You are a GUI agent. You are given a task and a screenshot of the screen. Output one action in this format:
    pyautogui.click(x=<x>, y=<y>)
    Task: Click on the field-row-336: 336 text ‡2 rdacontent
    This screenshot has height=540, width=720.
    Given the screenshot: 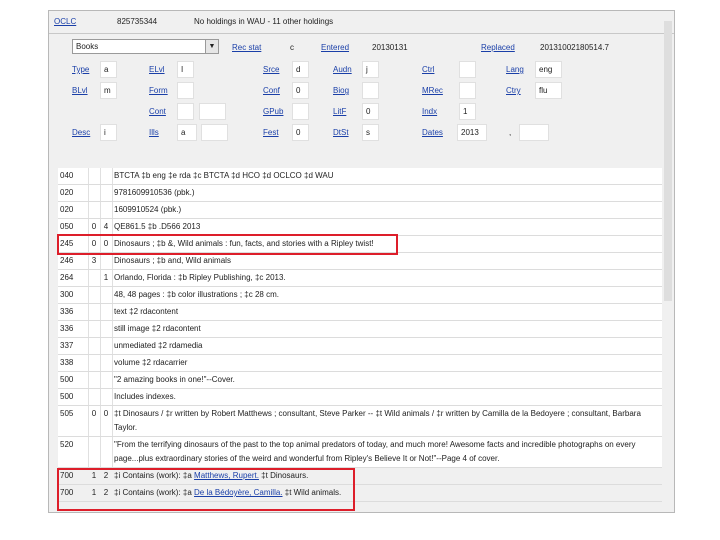 What is the action you would take?
    pyautogui.click(x=360, y=312)
    